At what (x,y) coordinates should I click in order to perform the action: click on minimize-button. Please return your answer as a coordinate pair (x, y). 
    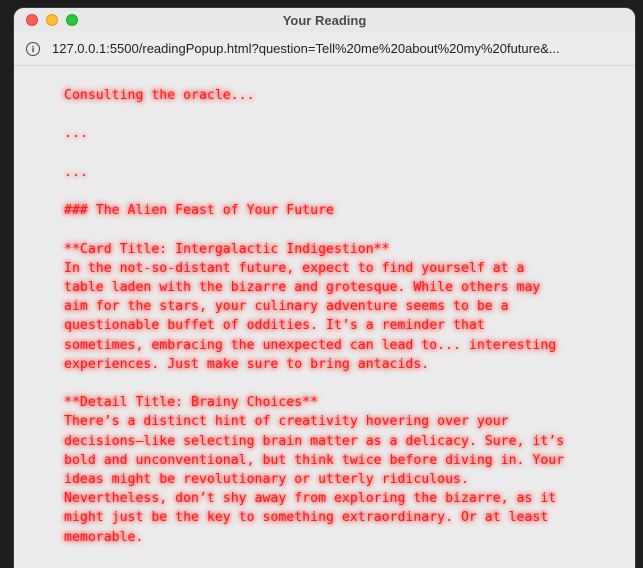
    Looking at the image, I should click on (52, 20).